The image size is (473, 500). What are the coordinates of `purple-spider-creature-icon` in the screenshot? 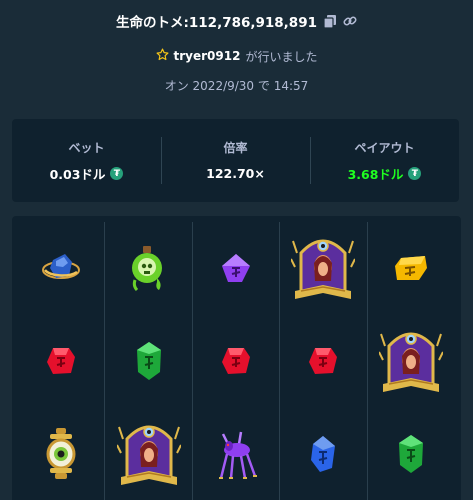 It's located at (237, 455).